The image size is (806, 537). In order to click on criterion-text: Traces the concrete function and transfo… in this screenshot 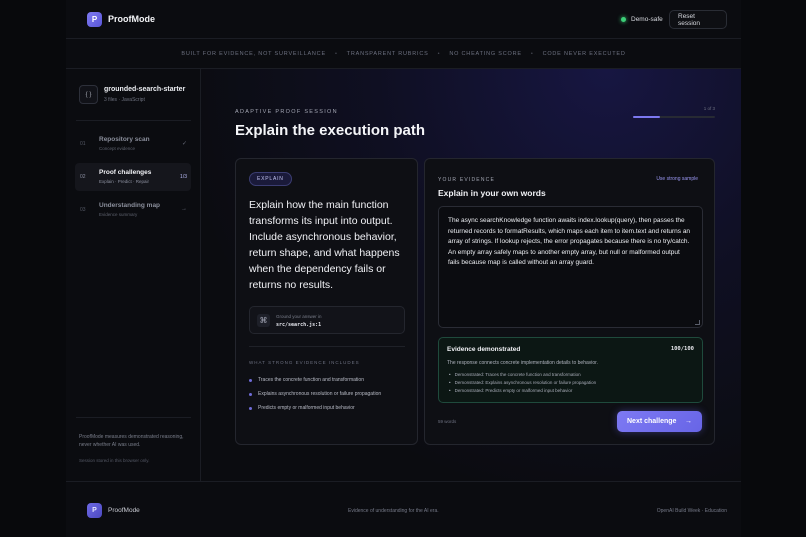, I will do `click(311, 380)`.